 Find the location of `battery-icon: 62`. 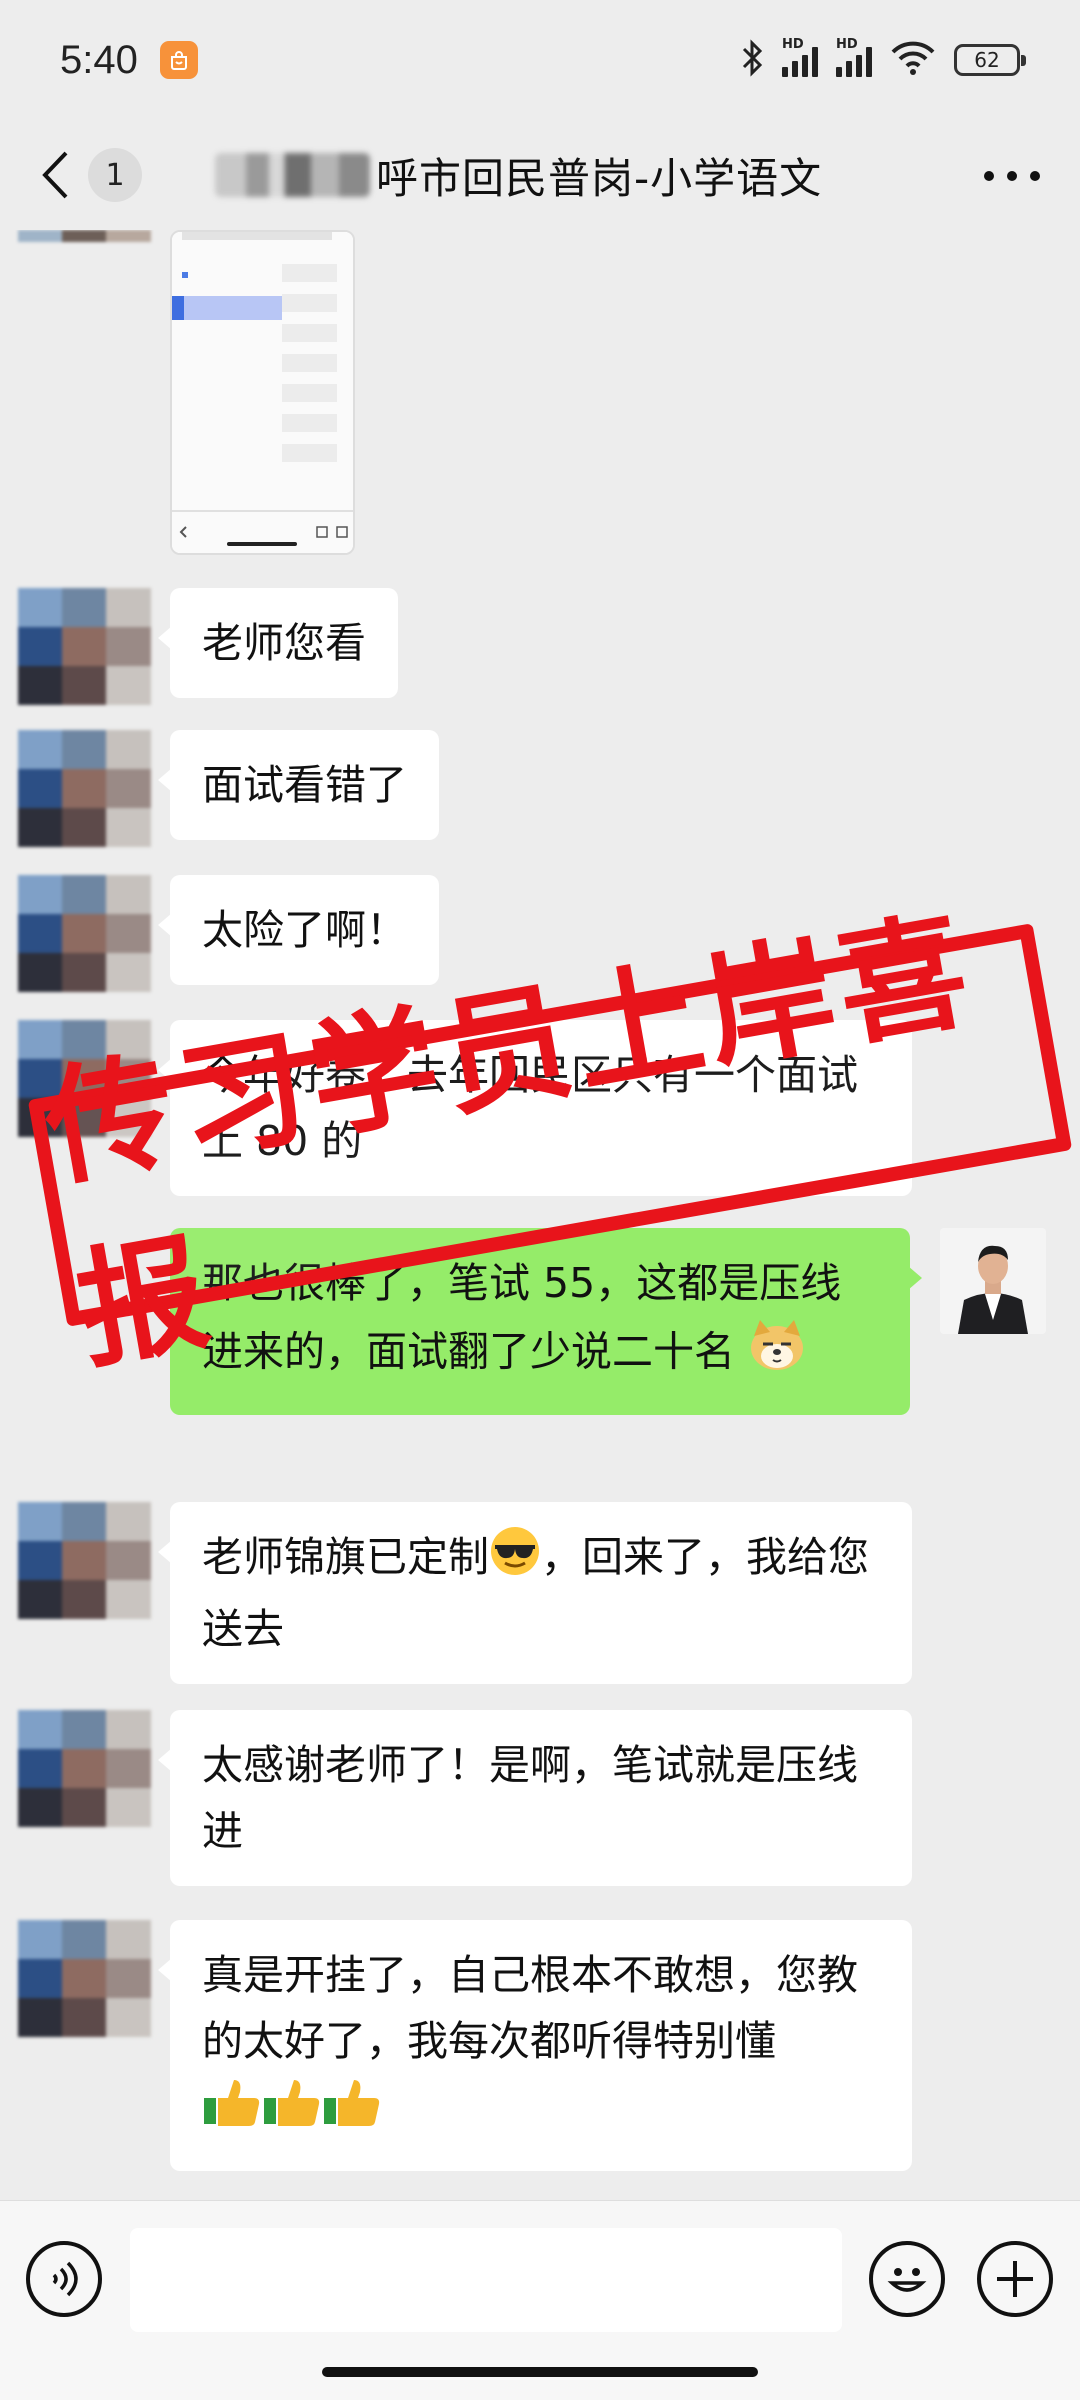

battery-icon: 62 is located at coordinates (990, 60).